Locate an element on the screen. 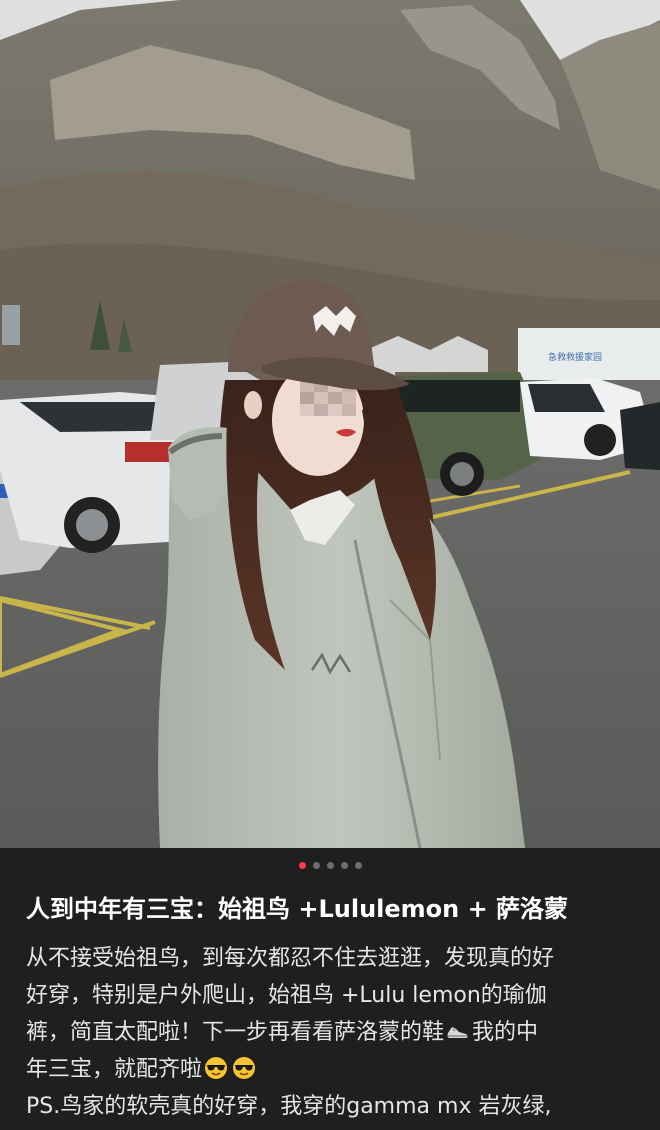 This screenshot has width=660, height=1130. post-body-text: 年三宝，就配齐啦 is located at coordinates (114, 1069).